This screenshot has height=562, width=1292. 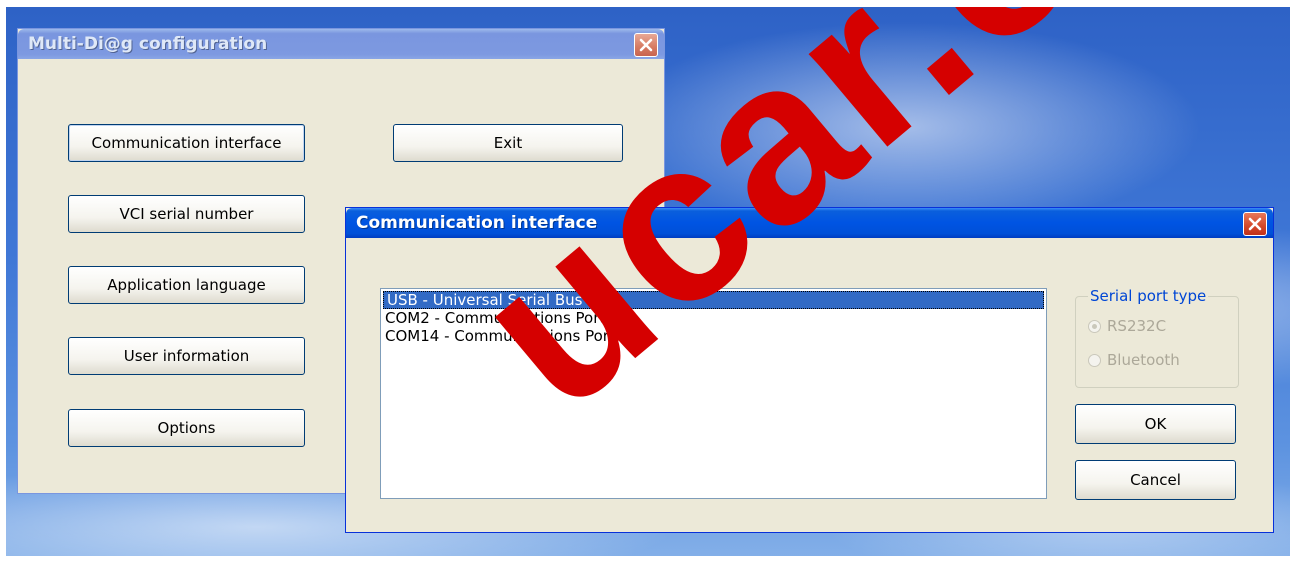 I want to click on list-item: COM2 - Communications Port, so click(x=713, y=318).